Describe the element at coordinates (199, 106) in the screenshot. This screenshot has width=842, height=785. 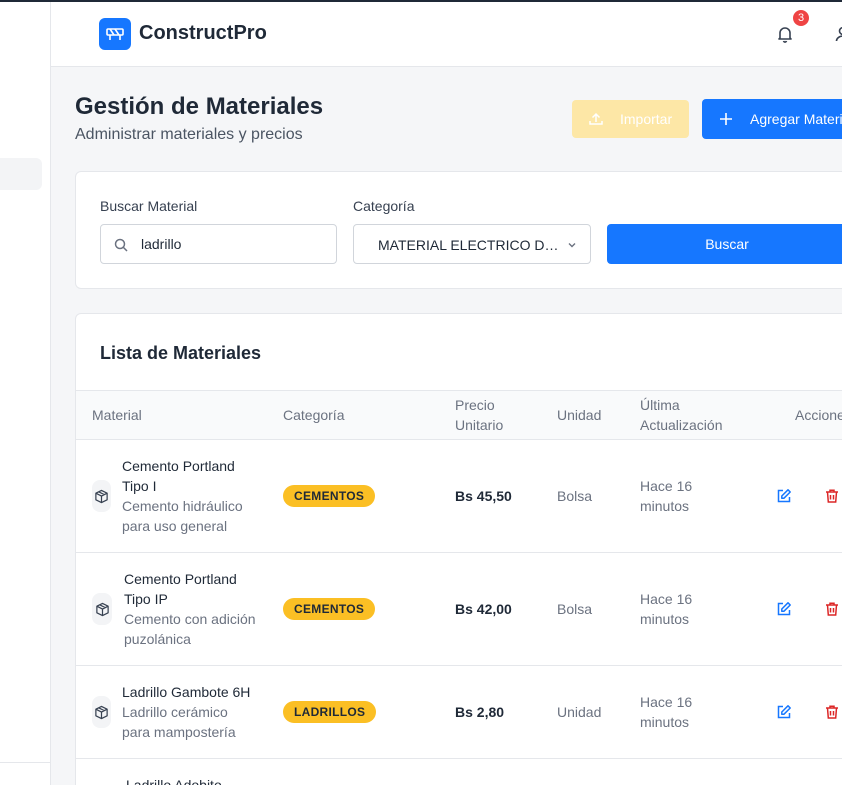
I see `page-title: Gestión de Materiales` at that location.